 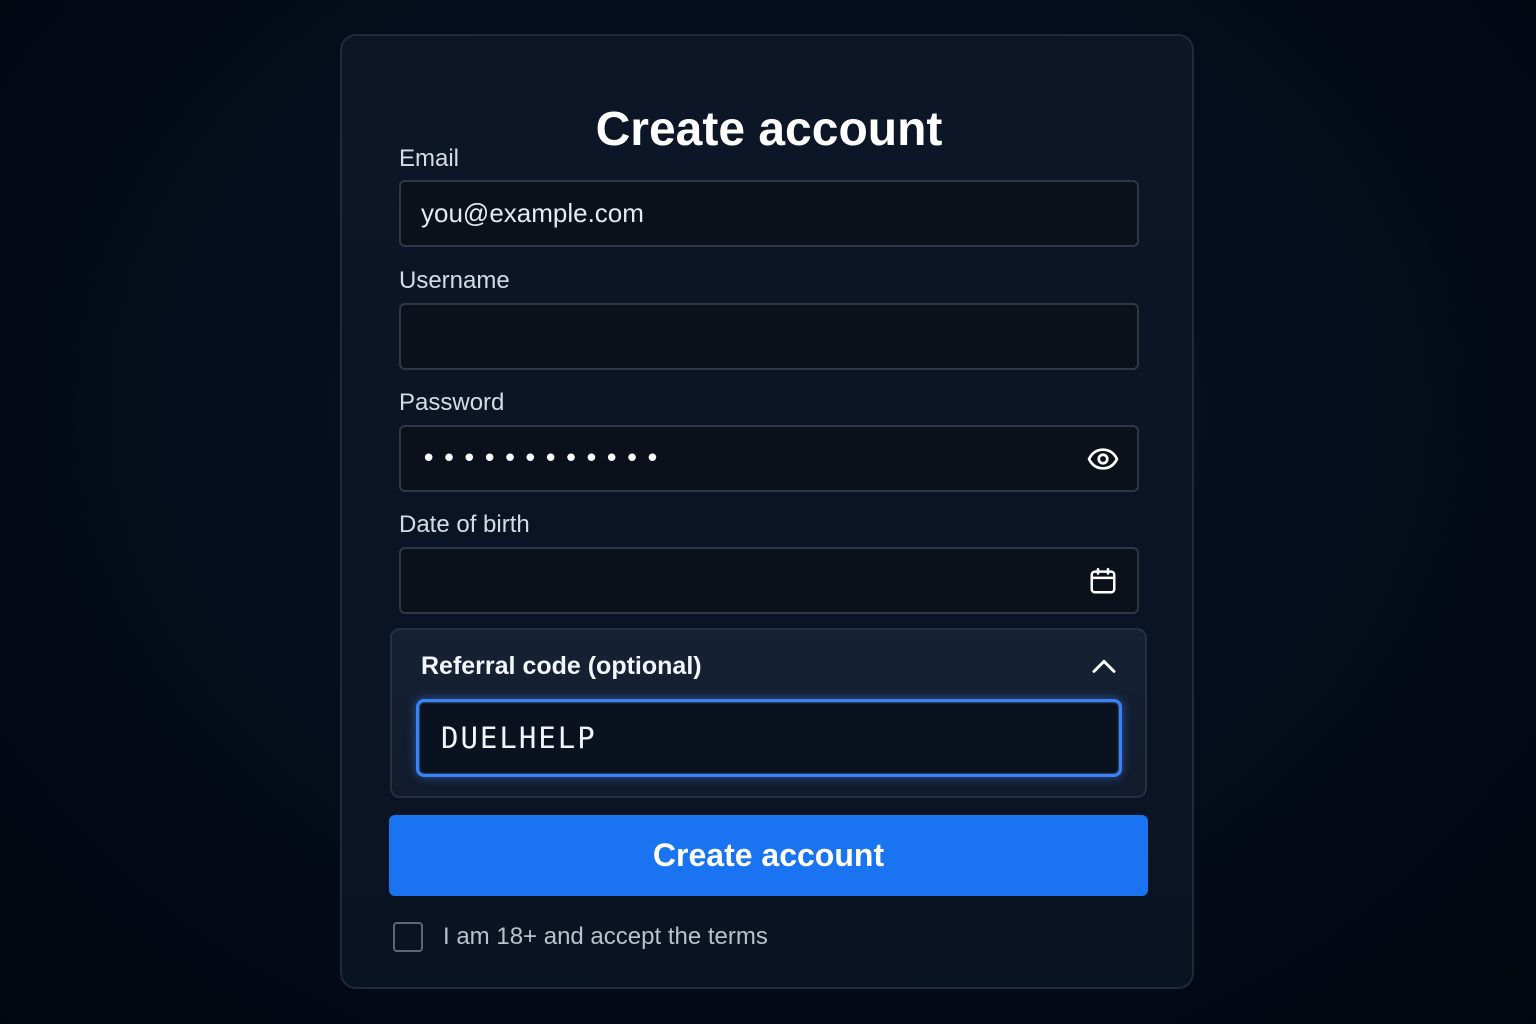 I want to click on password-label: Password, so click(x=452, y=402).